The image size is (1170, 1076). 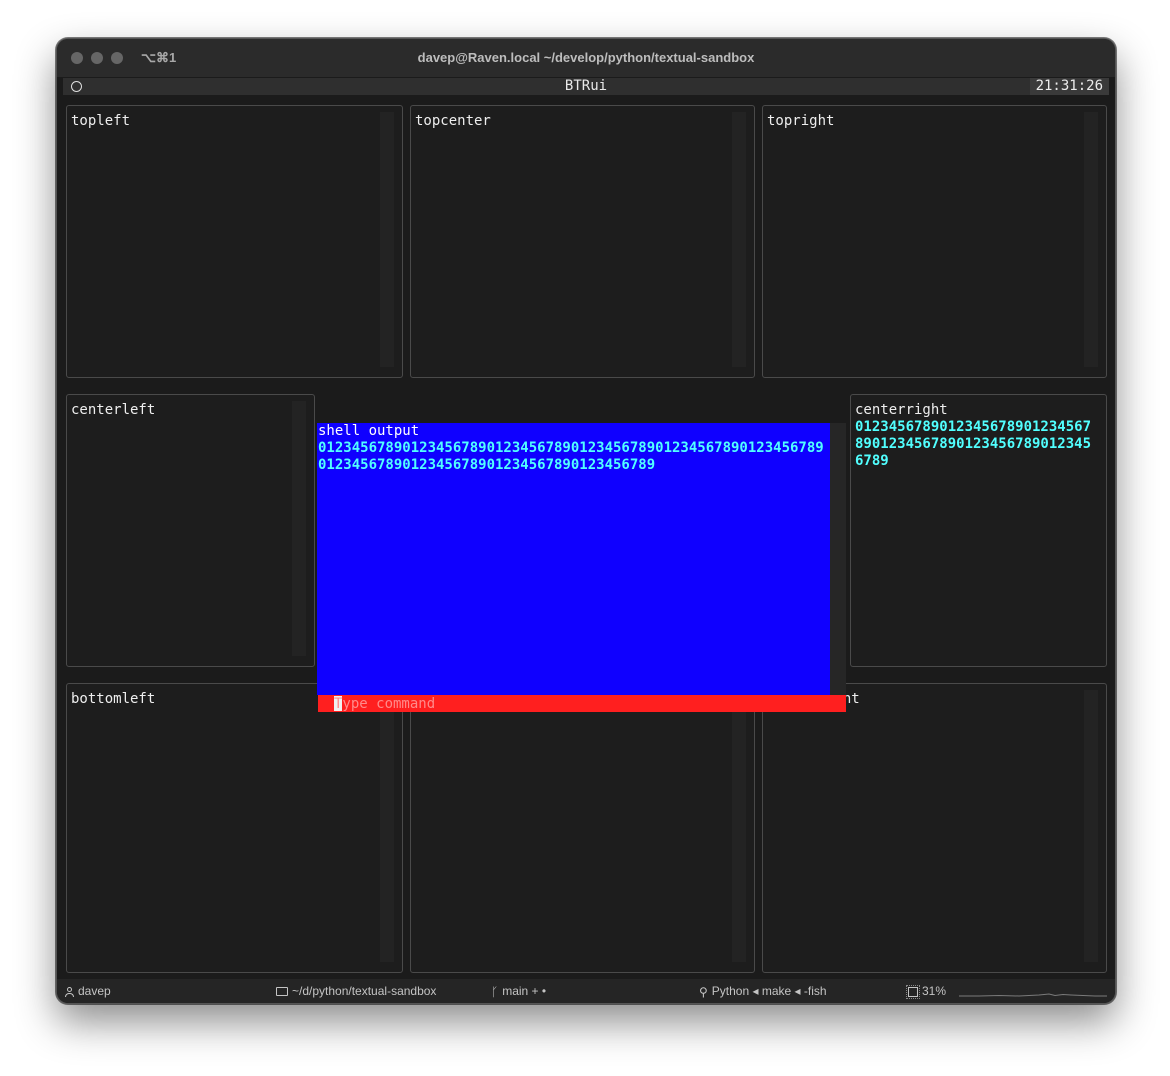 What do you see at coordinates (582, 828) in the screenshot?
I see `panel-bottomcenter: bottomcenter` at bounding box center [582, 828].